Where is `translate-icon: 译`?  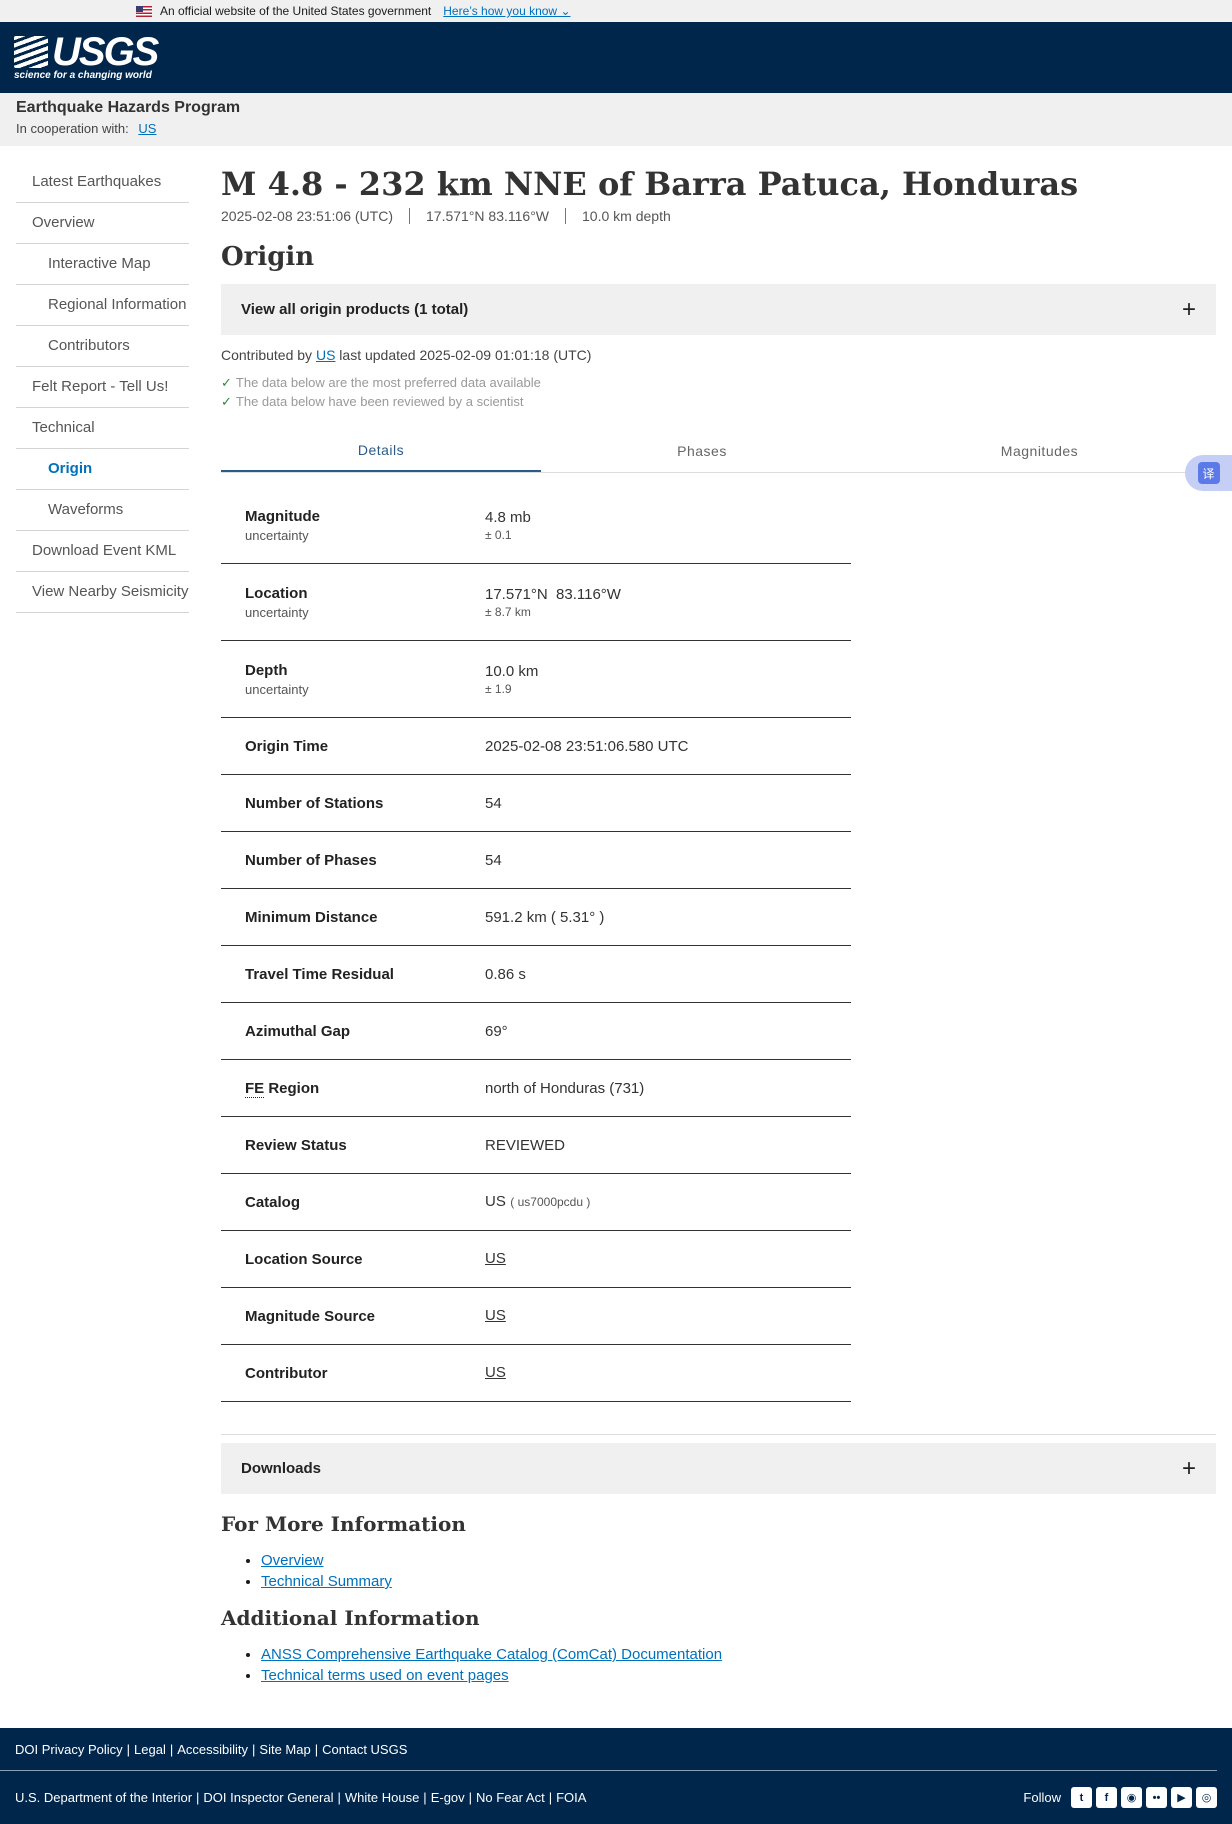 translate-icon: 译 is located at coordinates (1208, 473).